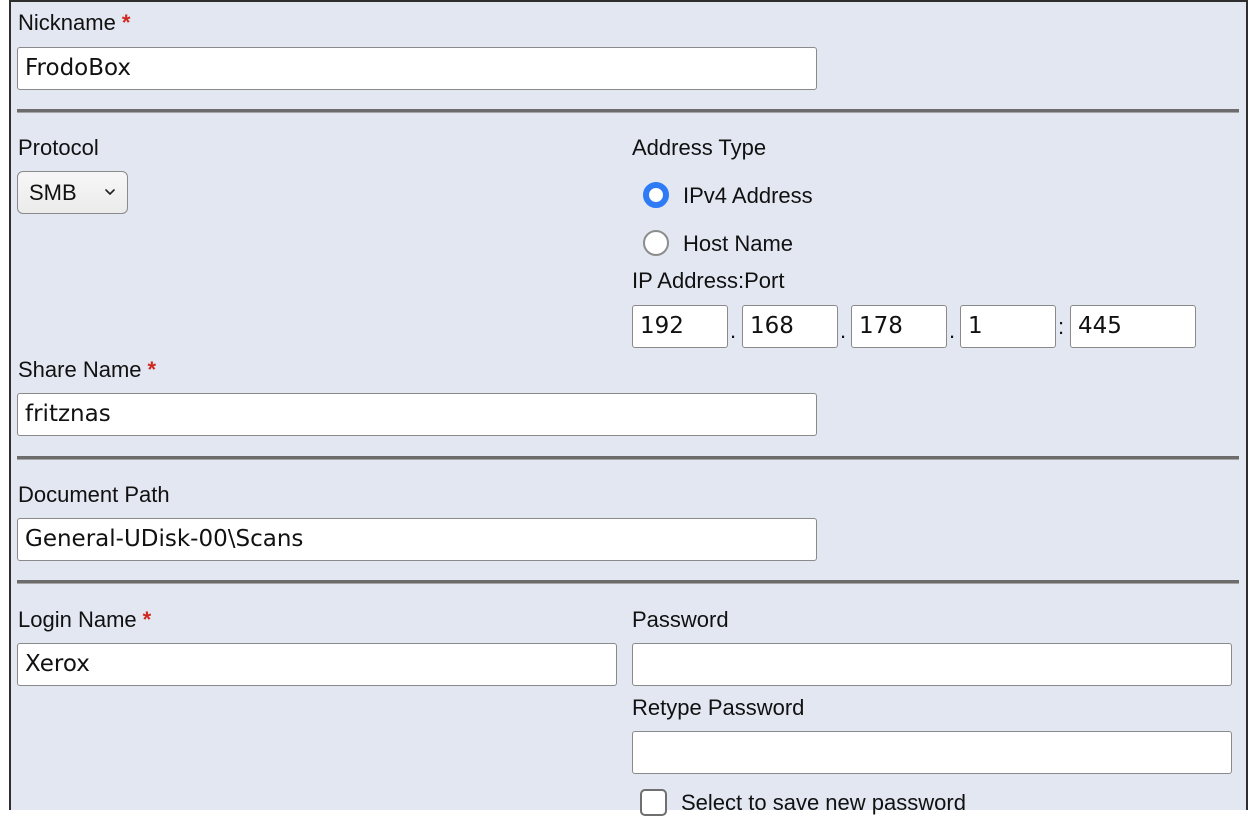  What do you see at coordinates (932, 664) in the screenshot?
I see `password-input` at bounding box center [932, 664].